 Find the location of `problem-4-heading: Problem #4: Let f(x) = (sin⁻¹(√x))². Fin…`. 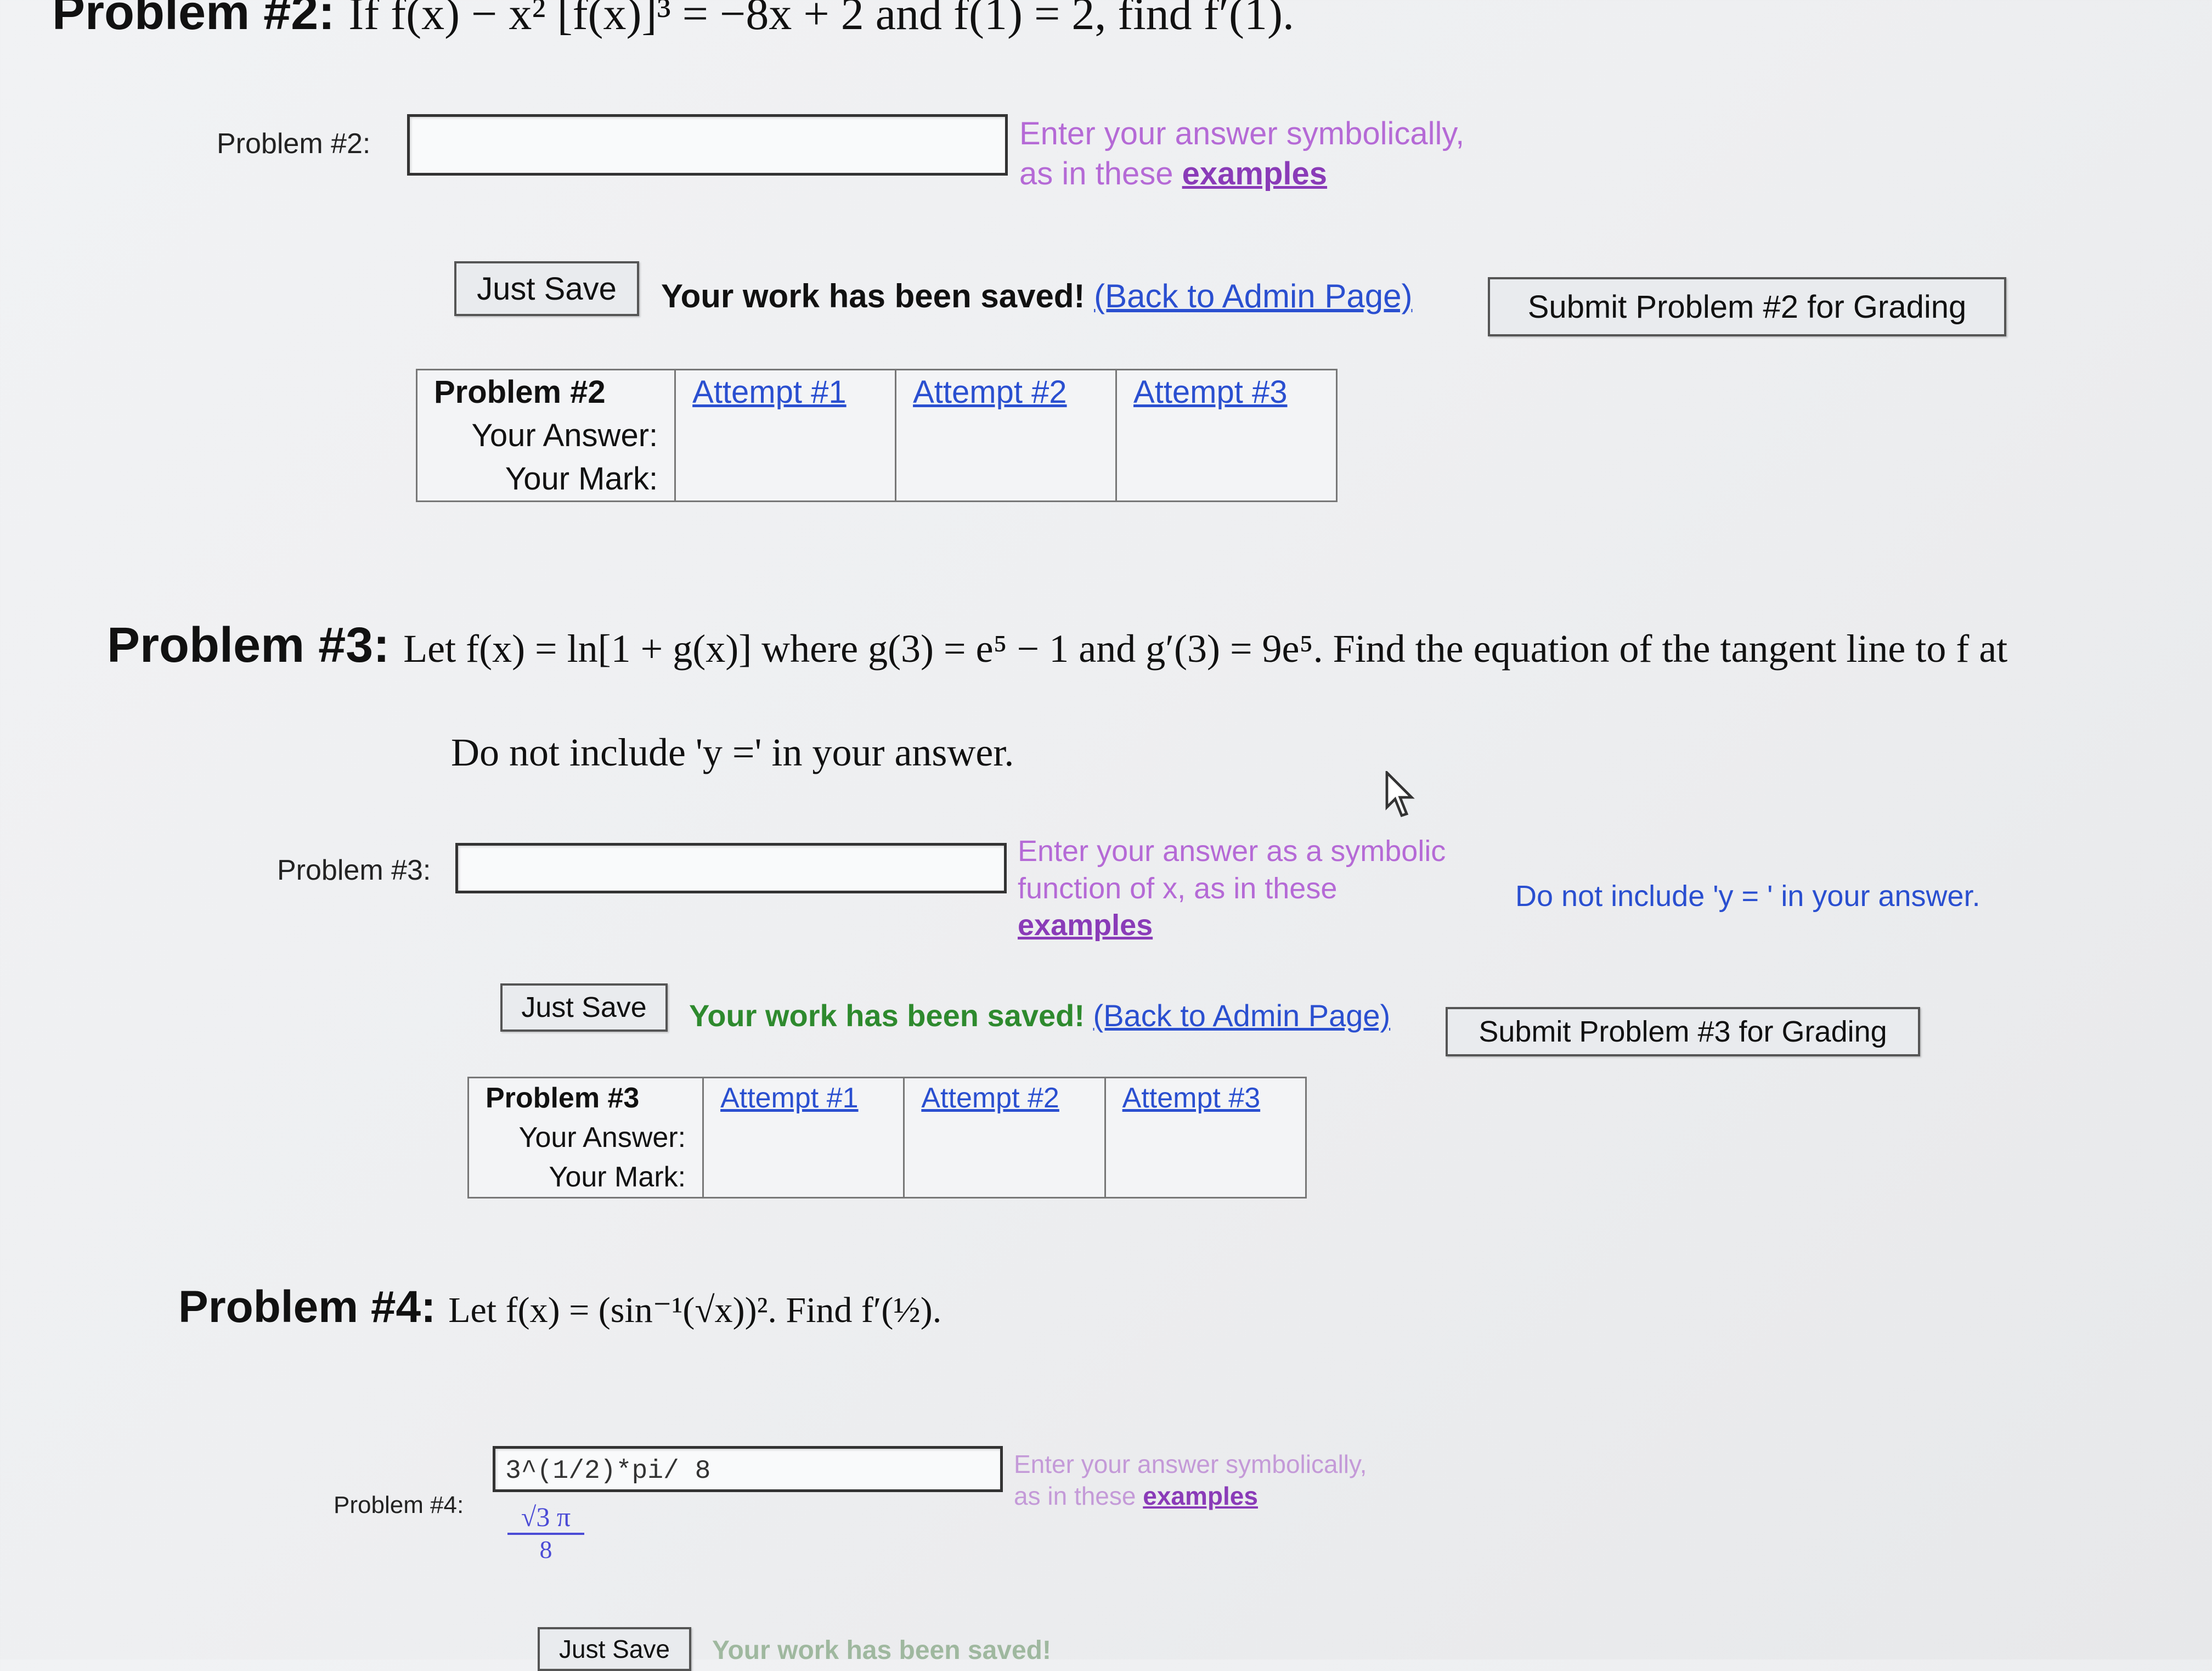

problem-4-heading: Problem #4: Let f(x) = (sin⁻¹(√x))². Fin… is located at coordinates (559, 1307).